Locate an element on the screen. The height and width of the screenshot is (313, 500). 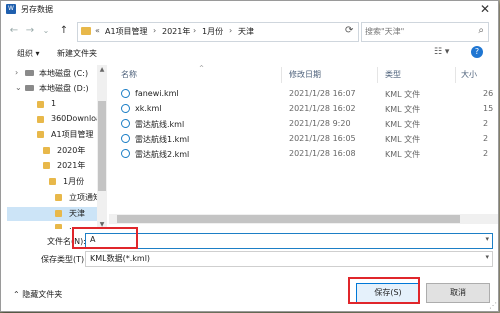
file-date: 2021/1/28 16:02 is located at coordinates (322, 108).